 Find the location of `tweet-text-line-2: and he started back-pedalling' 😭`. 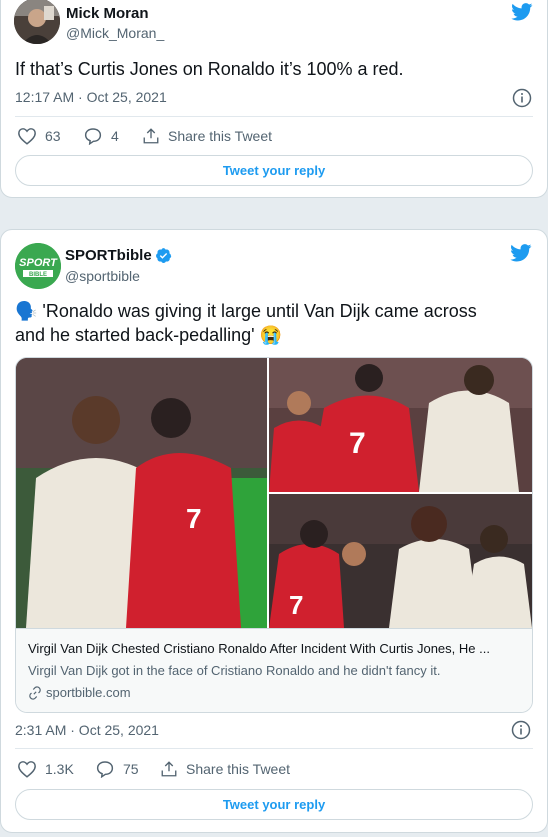

tweet-text-line-2: and he started back-pedalling' 😭 is located at coordinates (149, 335).